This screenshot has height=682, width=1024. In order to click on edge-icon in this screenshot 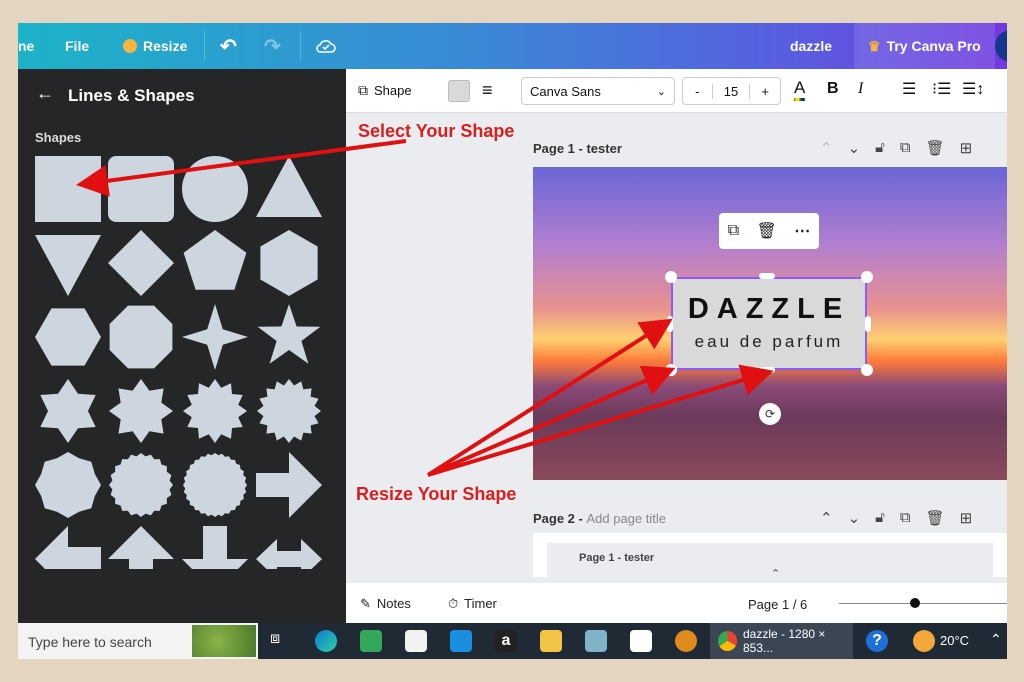, I will do `click(326, 641)`.